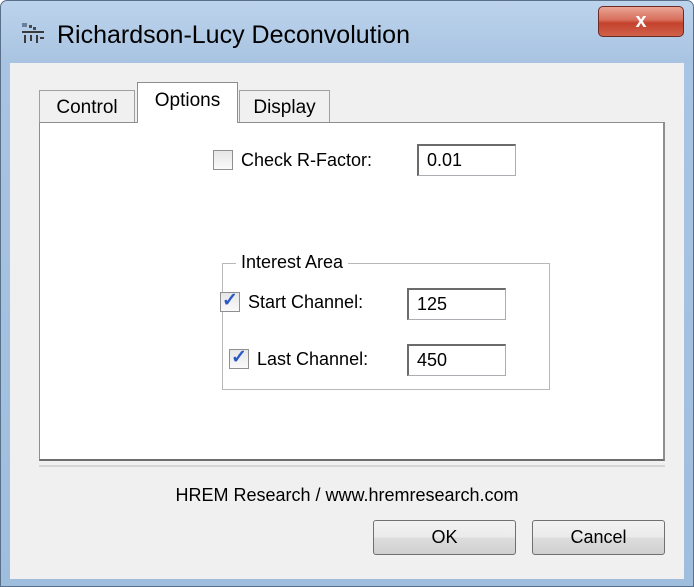 The width and height of the screenshot is (694, 587). I want to click on tab-label: Control, so click(87, 107).